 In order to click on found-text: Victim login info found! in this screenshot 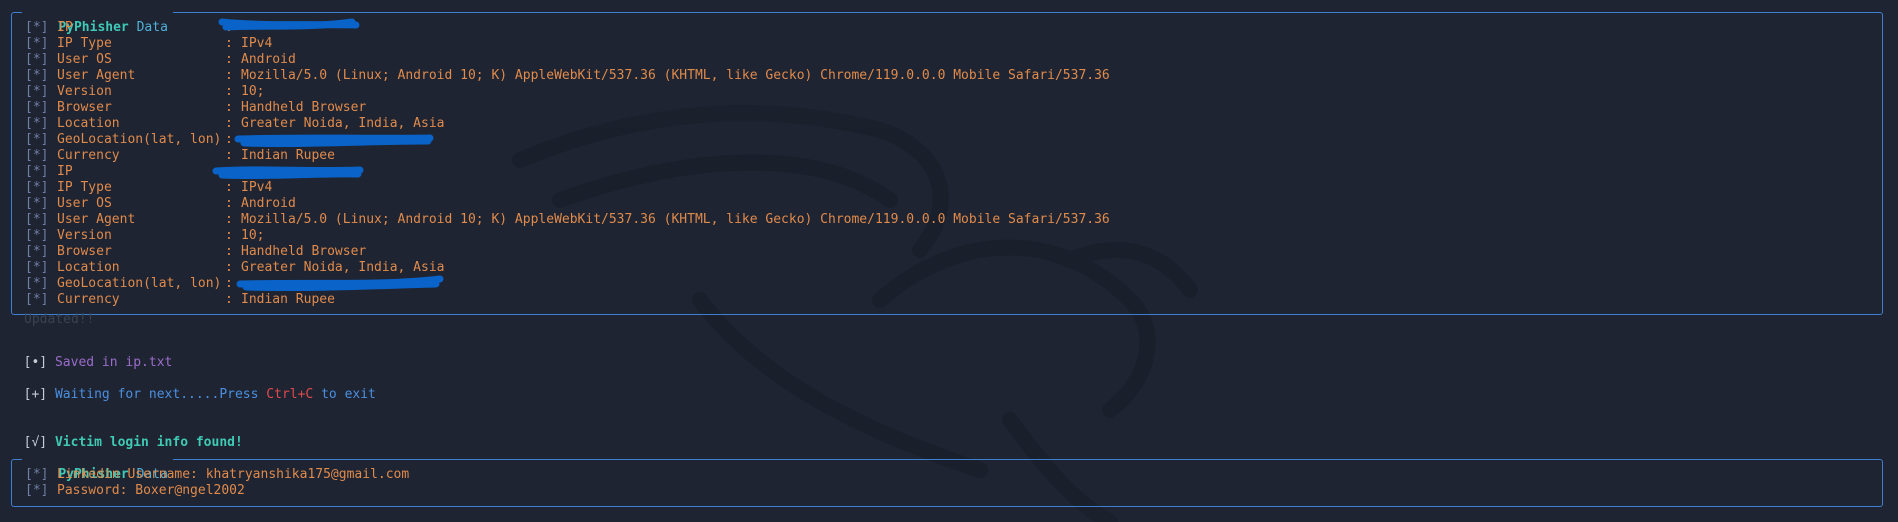, I will do `click(148, 442)`.